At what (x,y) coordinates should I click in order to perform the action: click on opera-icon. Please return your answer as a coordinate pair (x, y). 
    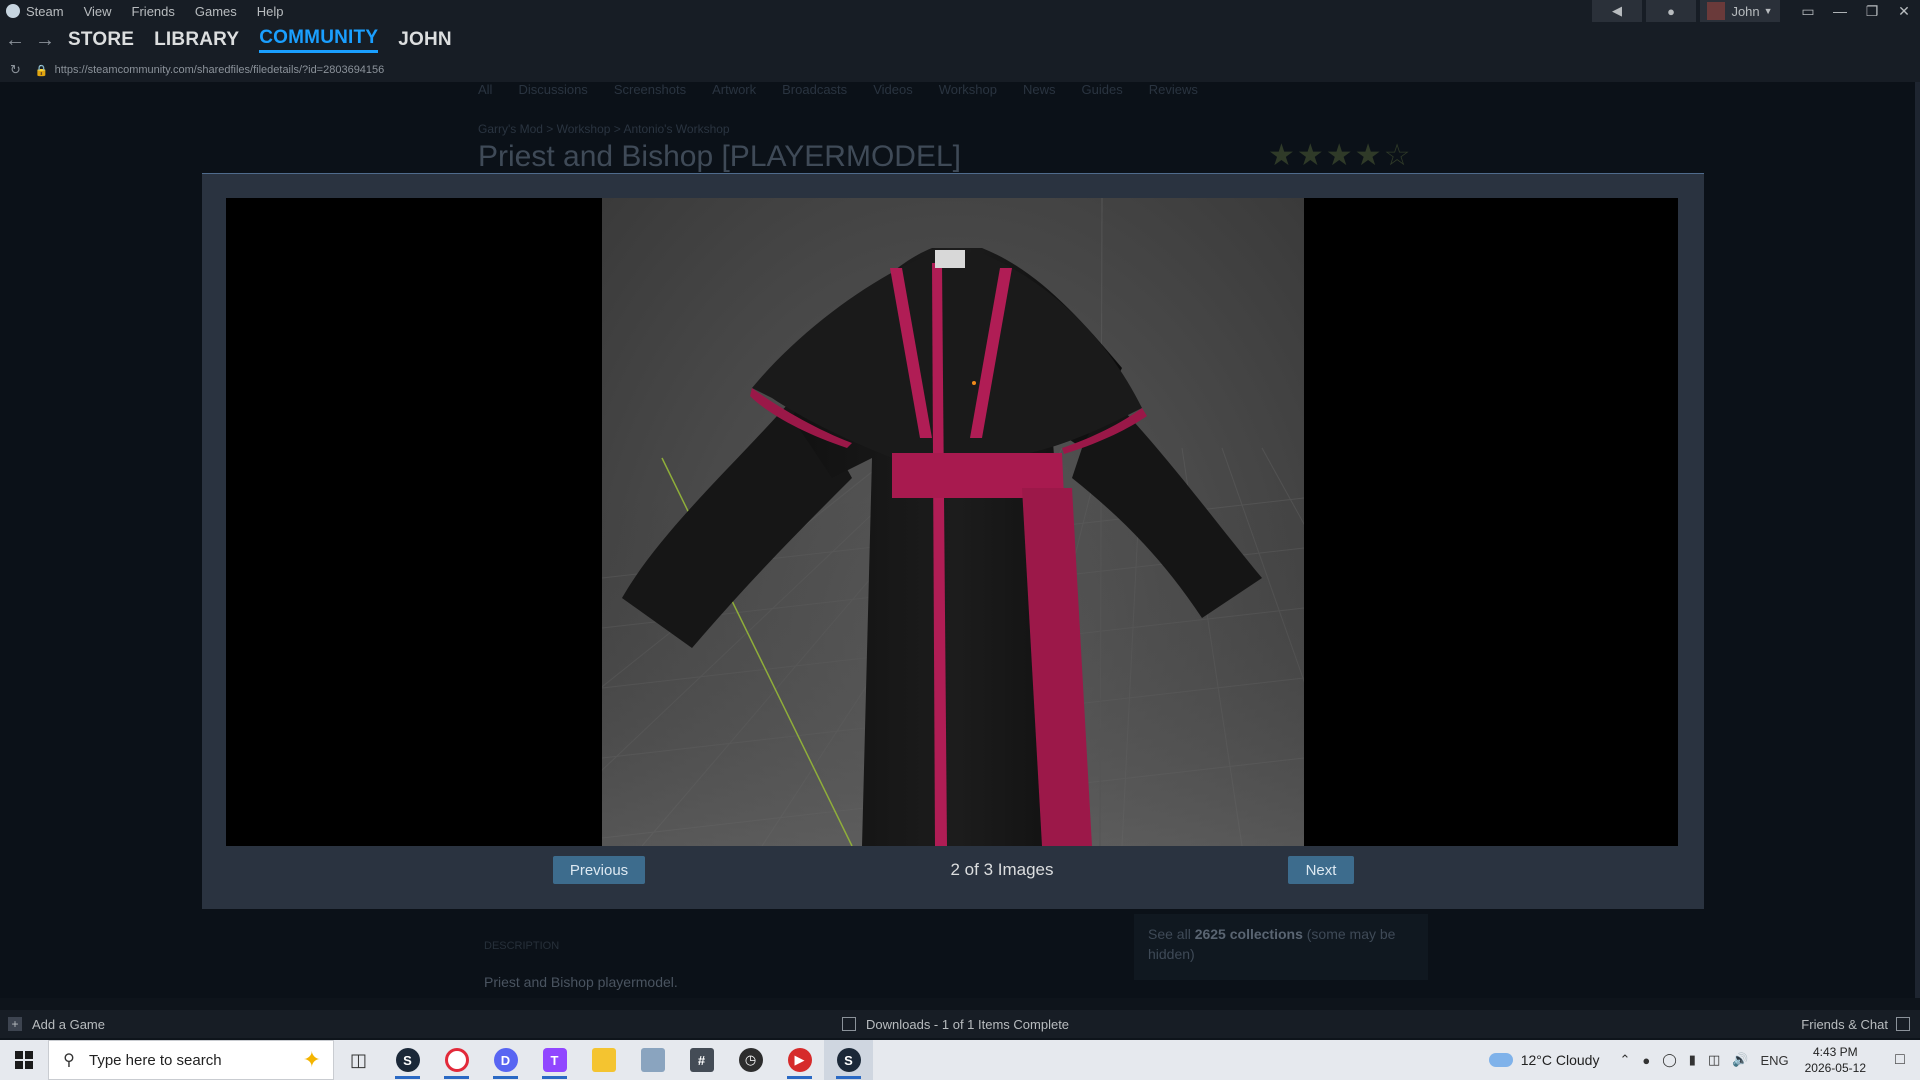
    Looking at the image, I should click on (456, 1060).